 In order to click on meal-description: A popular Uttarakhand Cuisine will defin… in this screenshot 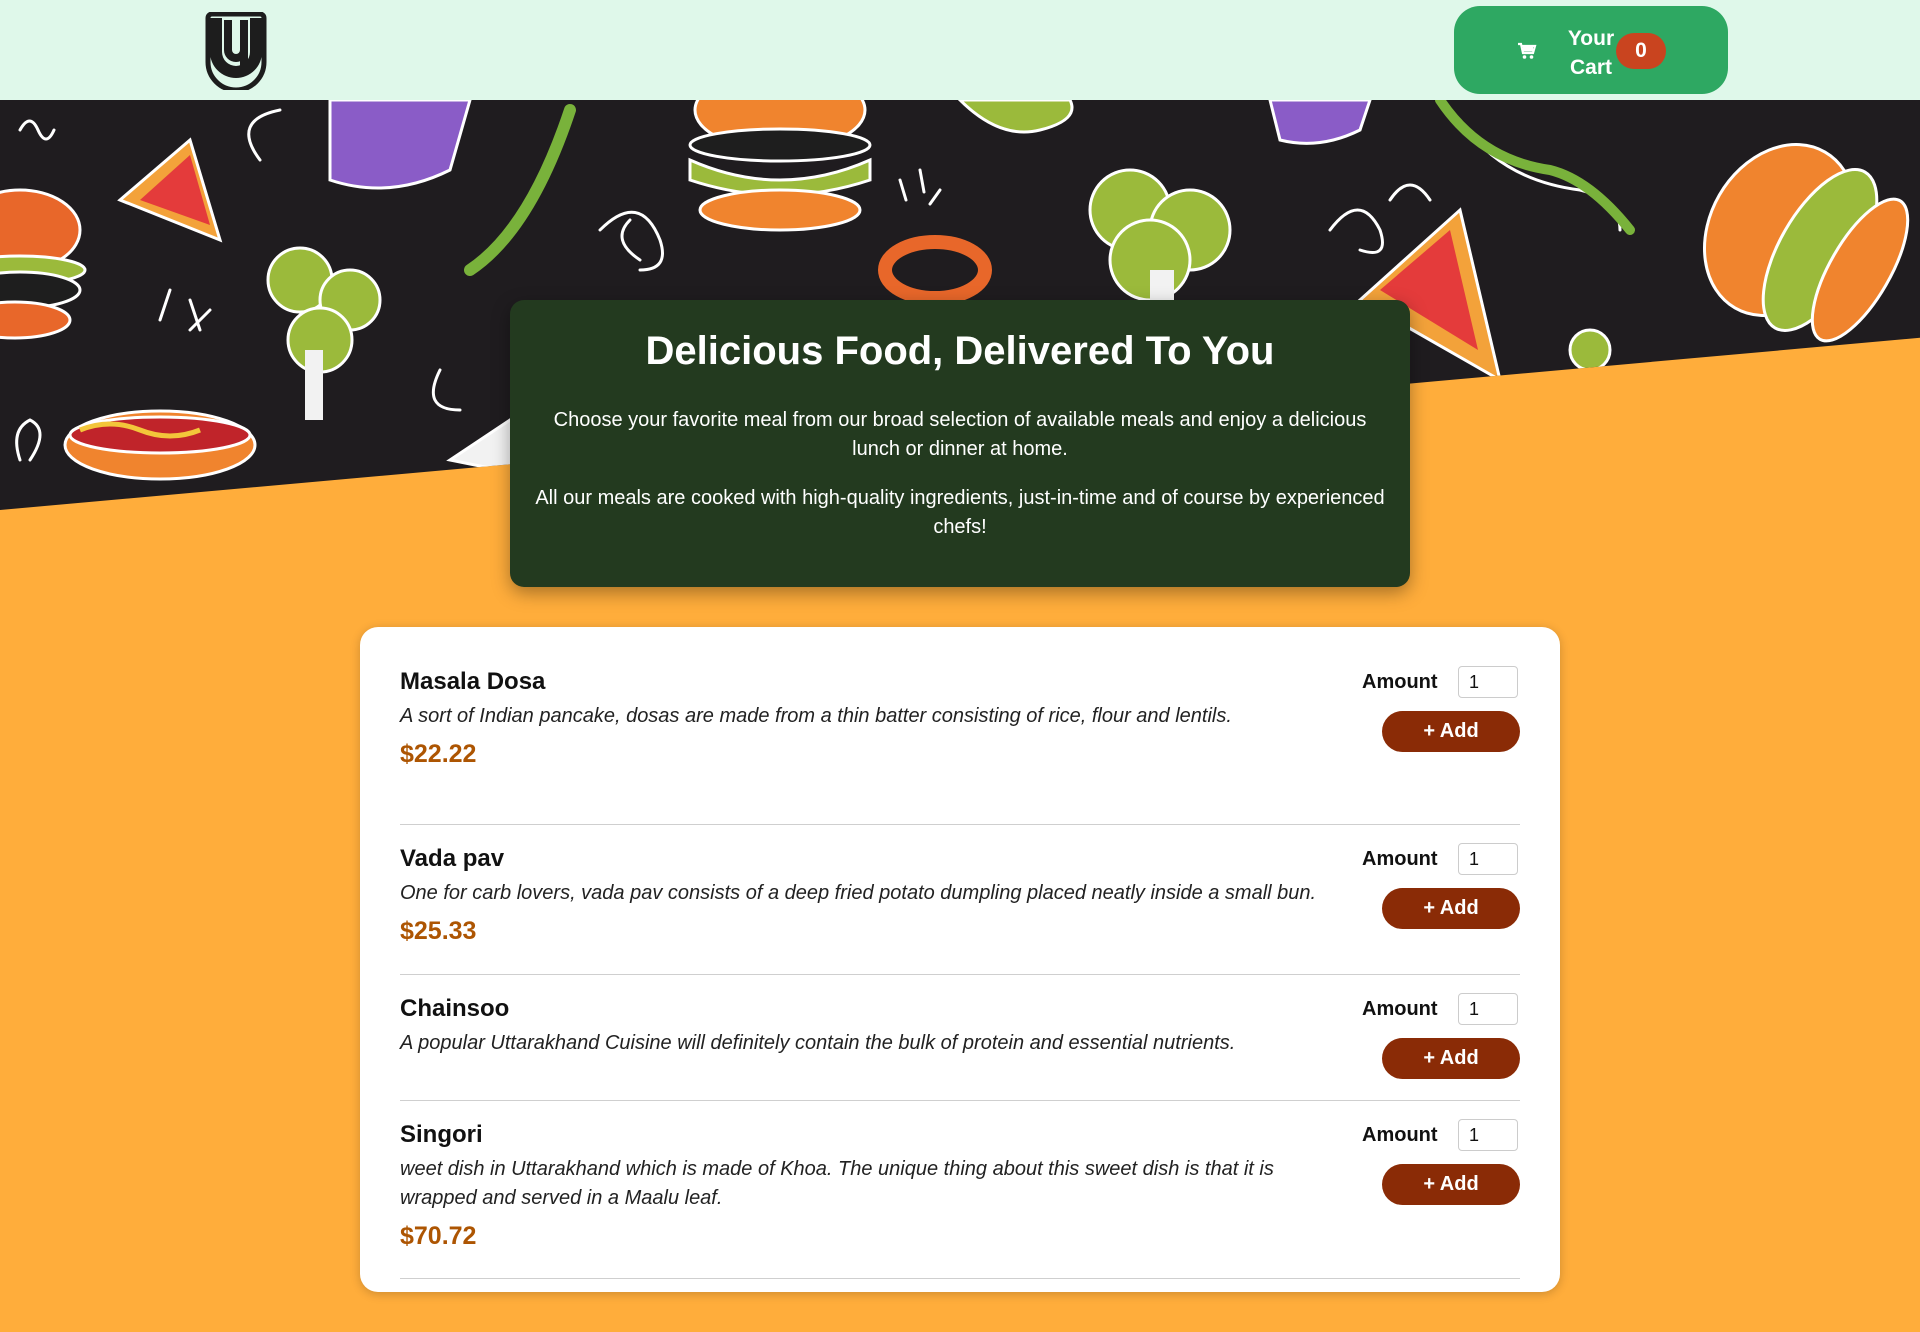, I will do `click(818, 1043)`.